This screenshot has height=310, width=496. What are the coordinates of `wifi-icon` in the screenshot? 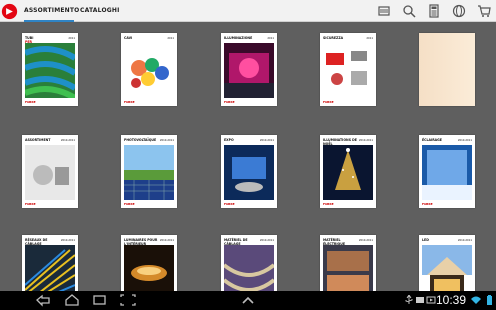 It's located at (476, 300).